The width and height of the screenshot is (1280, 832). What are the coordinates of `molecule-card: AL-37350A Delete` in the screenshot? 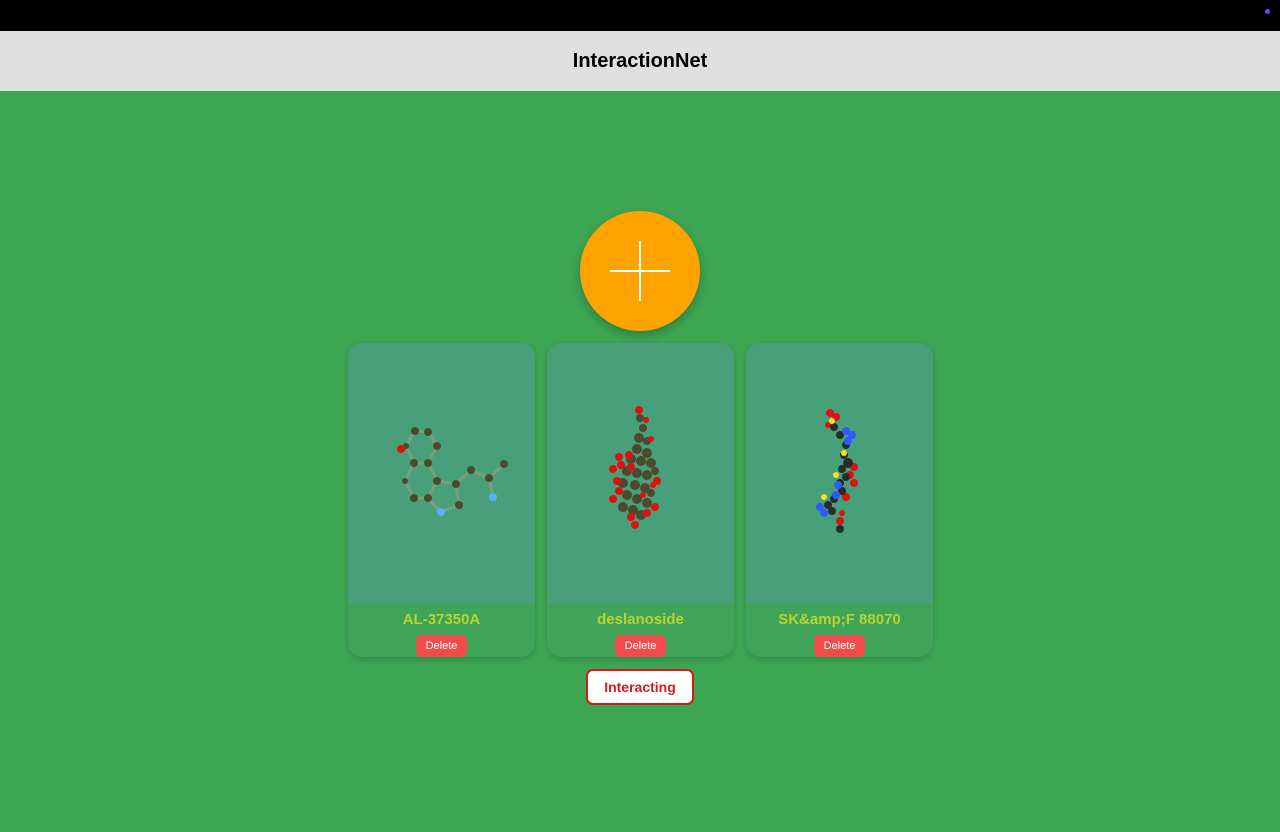 It's located at (441, 500).